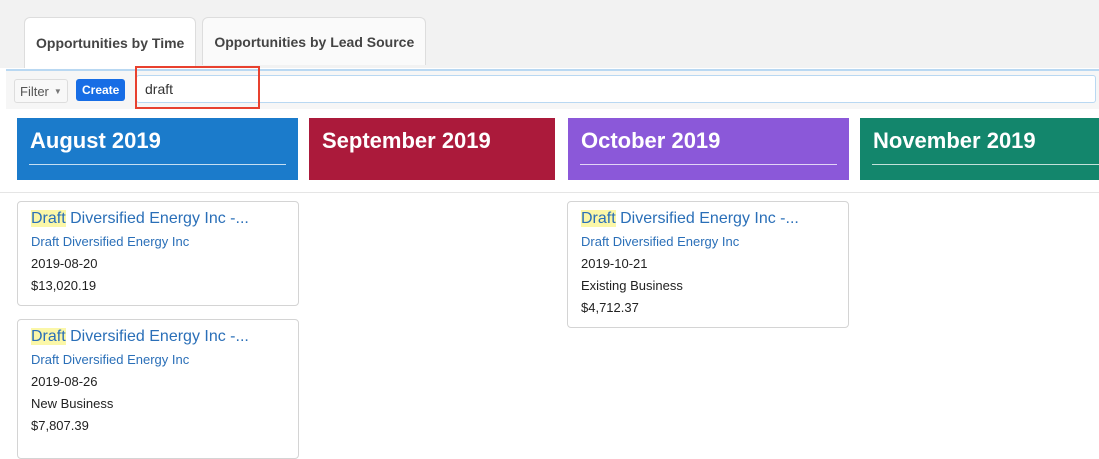 This screenshot has height=459, width=1099. I want to click on search-input: draft, so click(616, 89).